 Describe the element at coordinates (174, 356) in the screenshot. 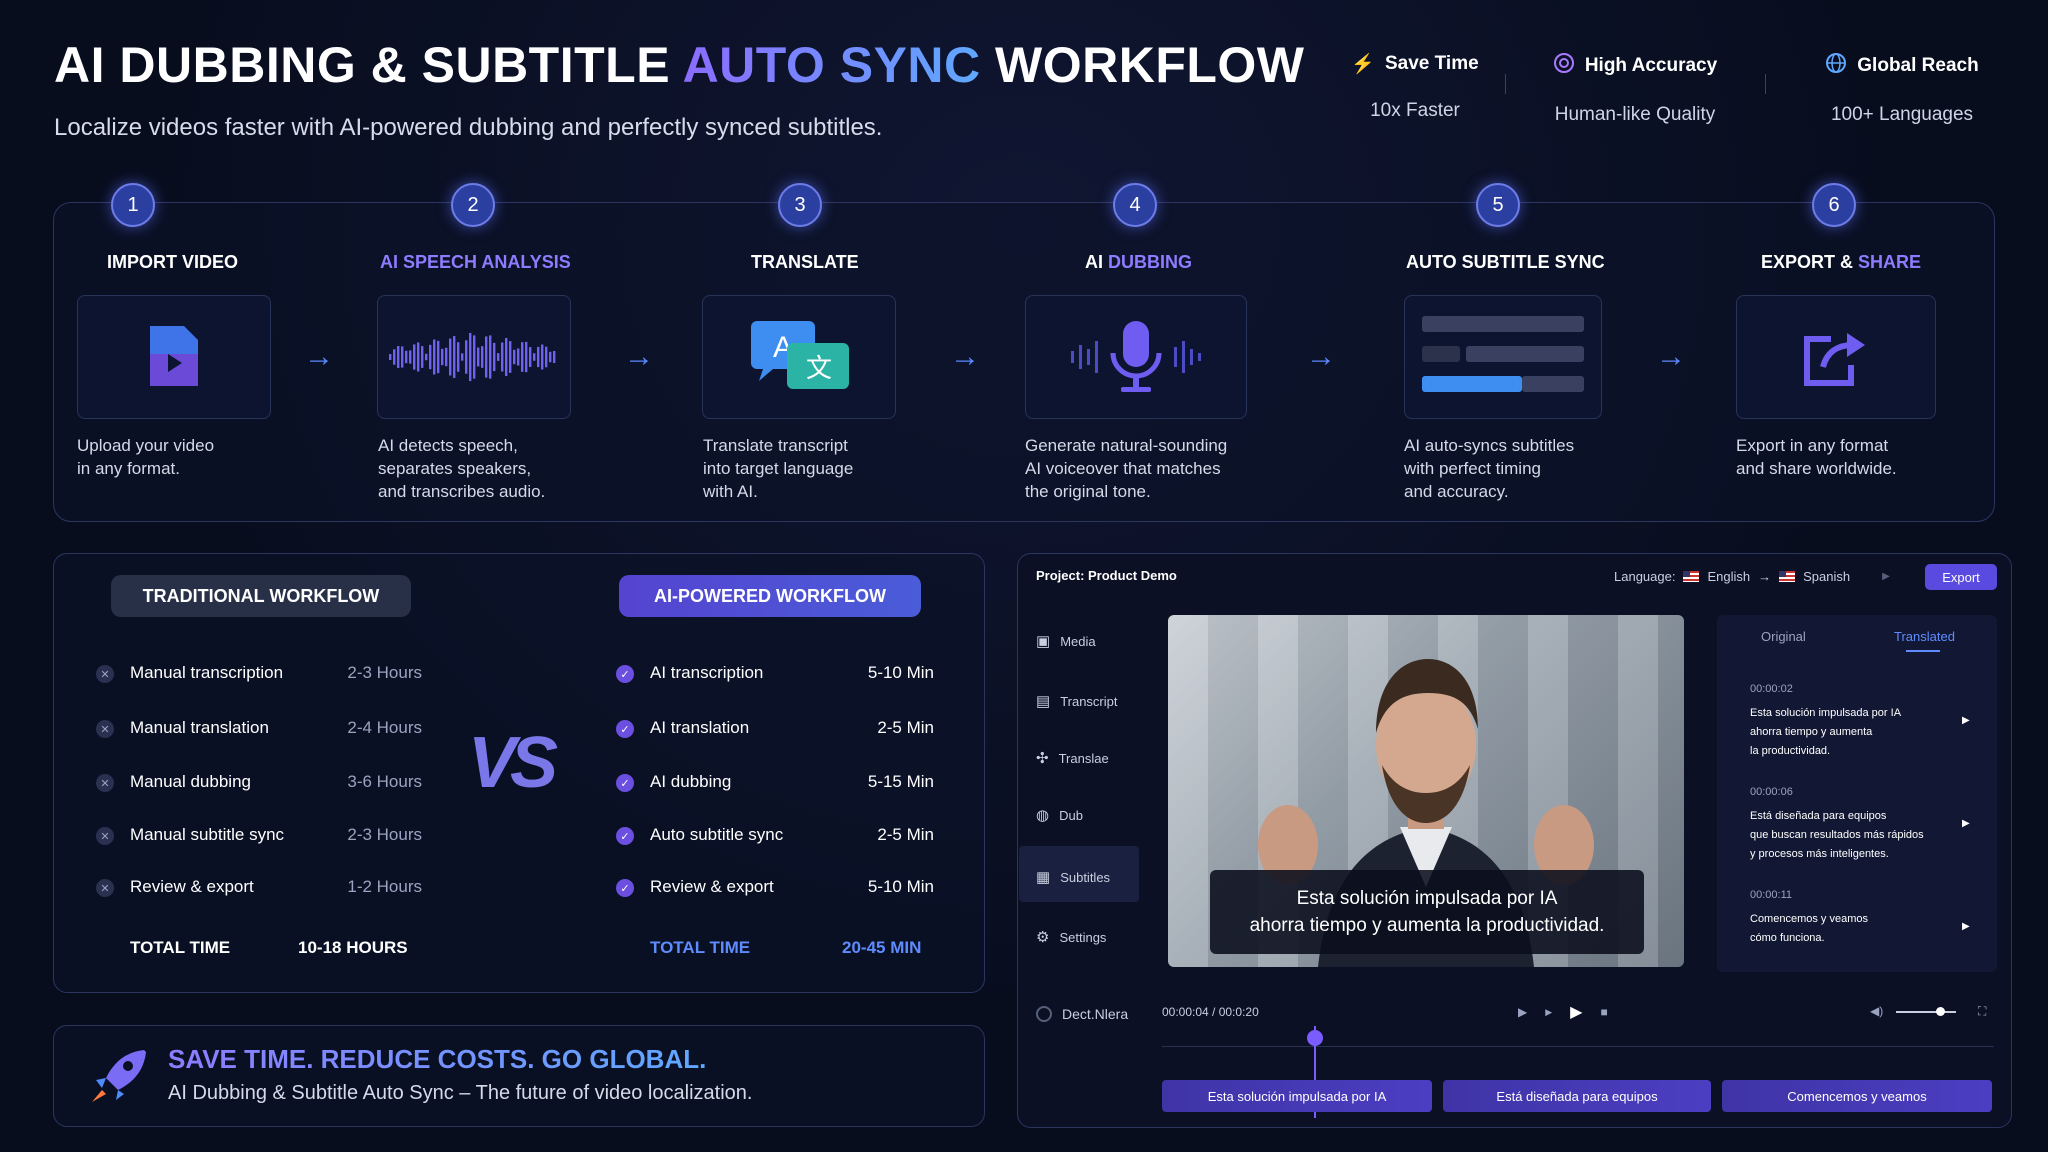

I see `video-file-icon` at that location.